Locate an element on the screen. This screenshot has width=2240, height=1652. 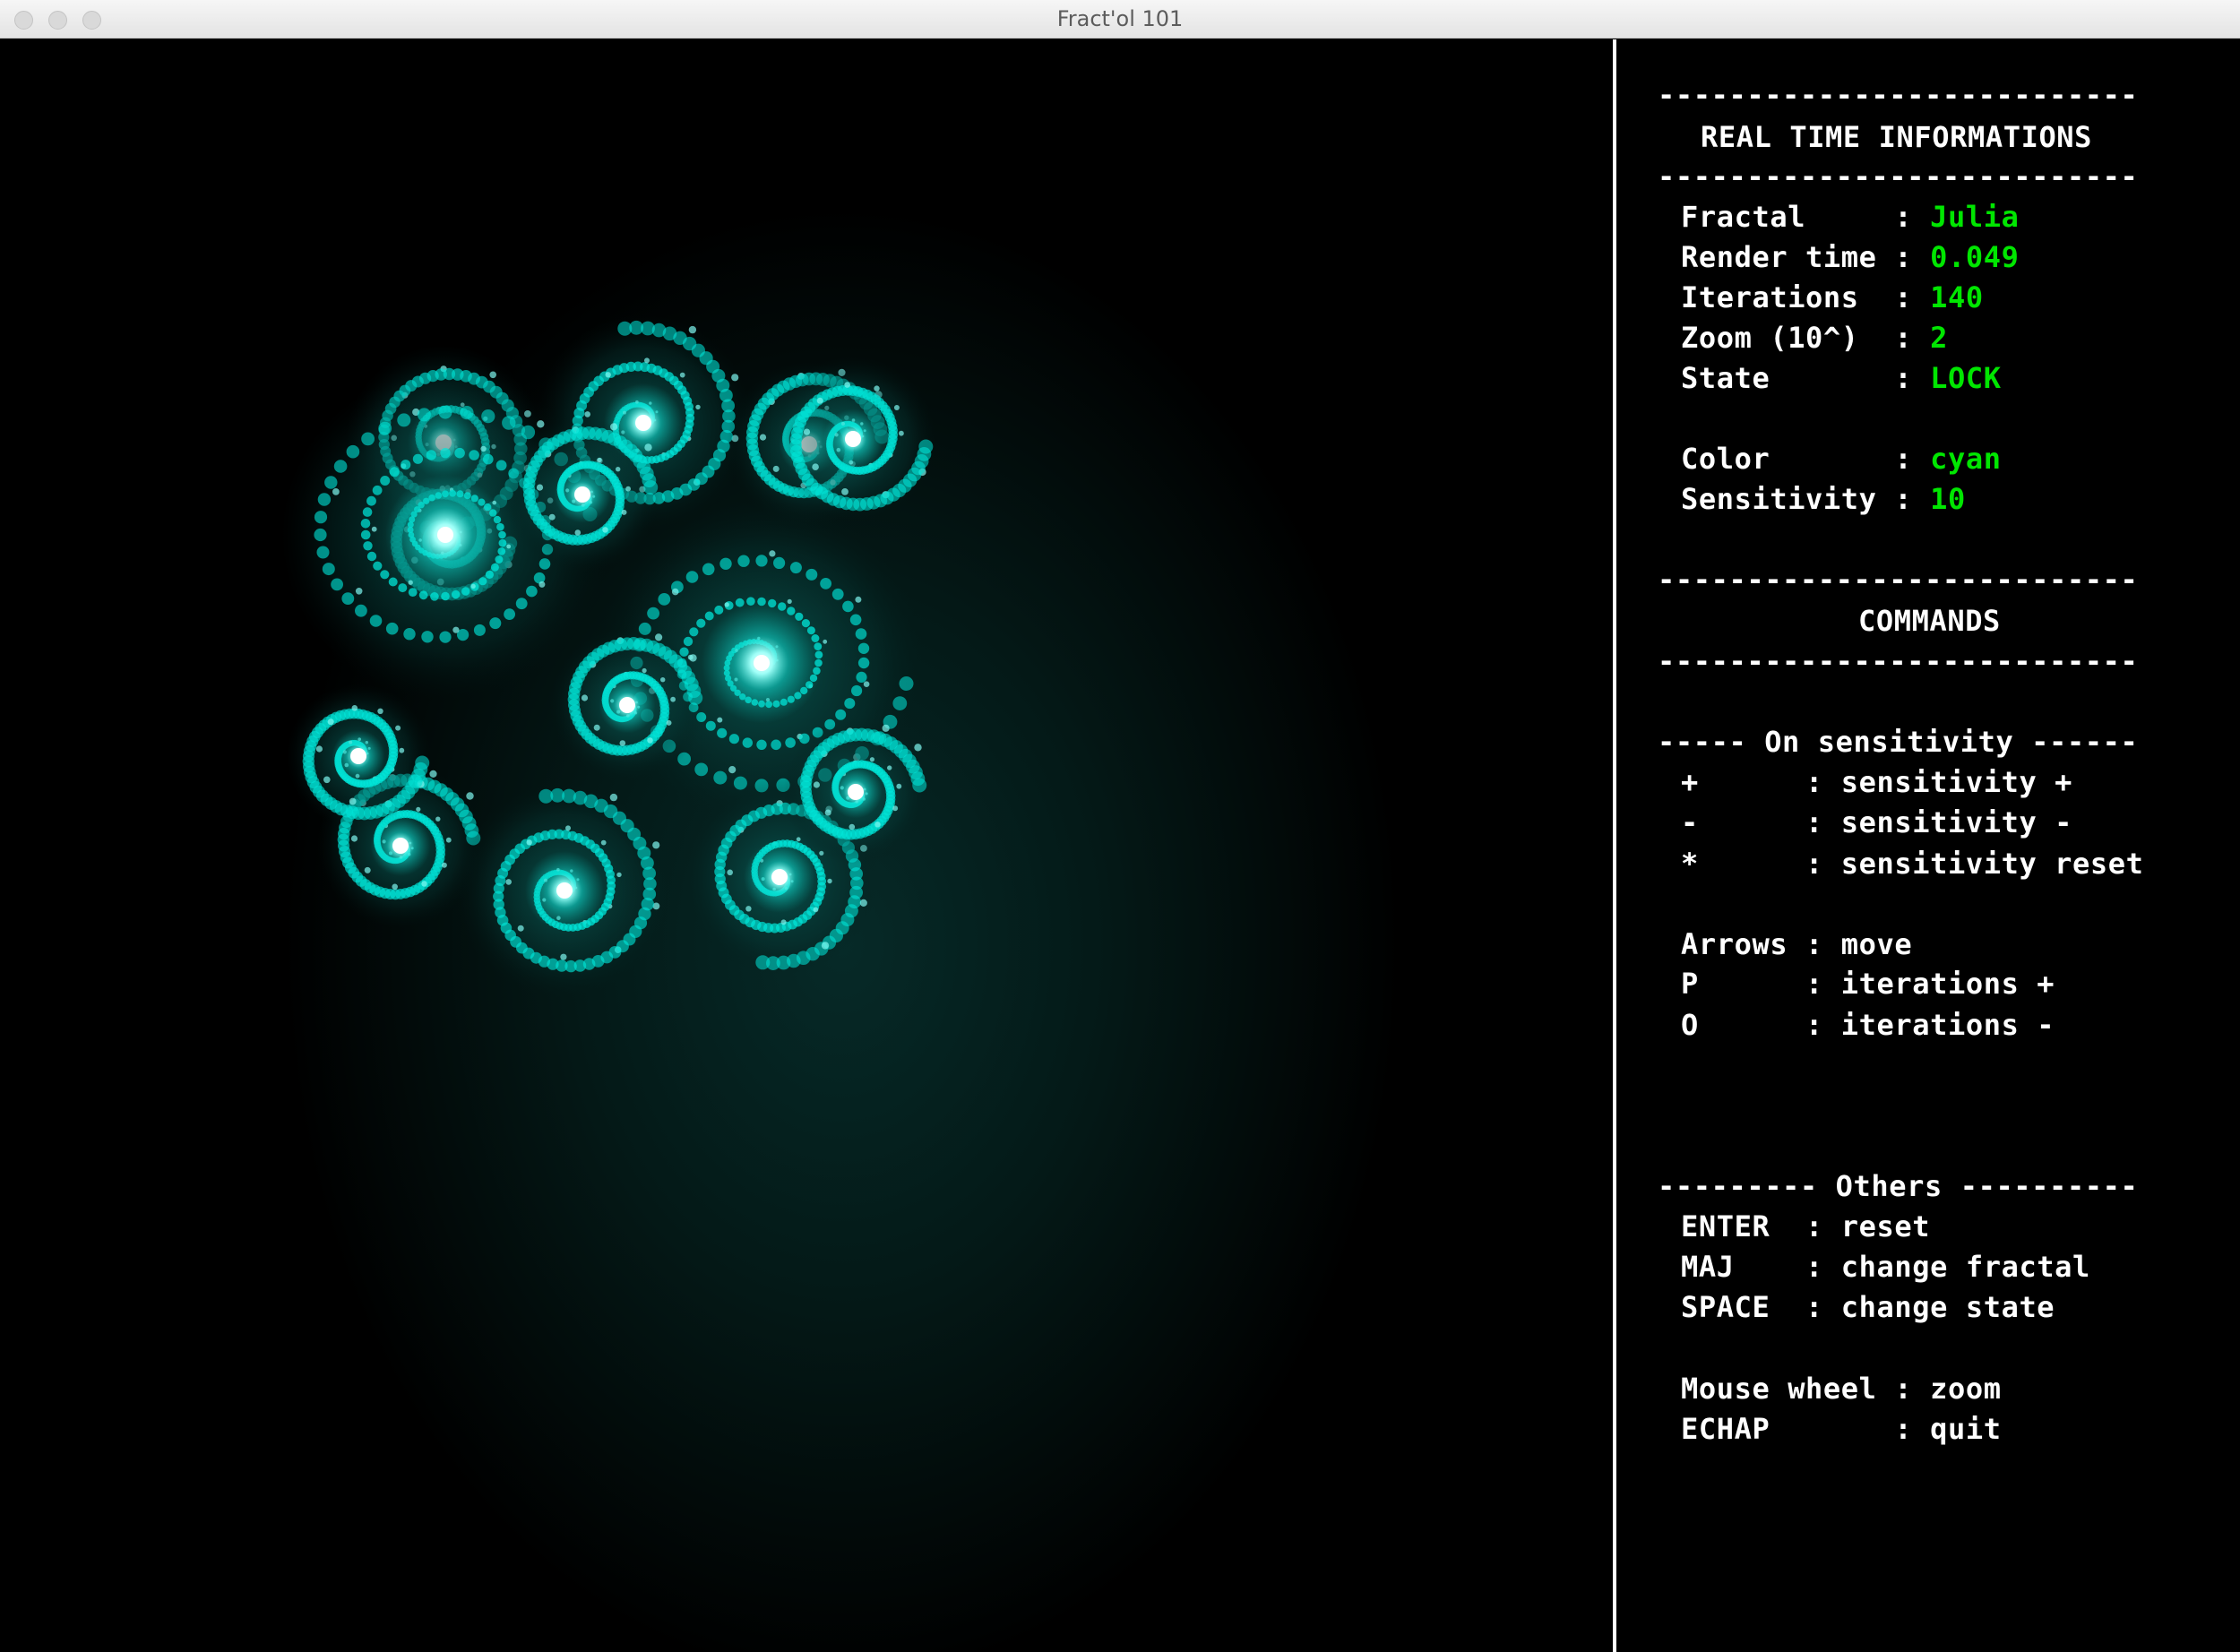
info-label: Render time : is located at coordinates (1806, 257).